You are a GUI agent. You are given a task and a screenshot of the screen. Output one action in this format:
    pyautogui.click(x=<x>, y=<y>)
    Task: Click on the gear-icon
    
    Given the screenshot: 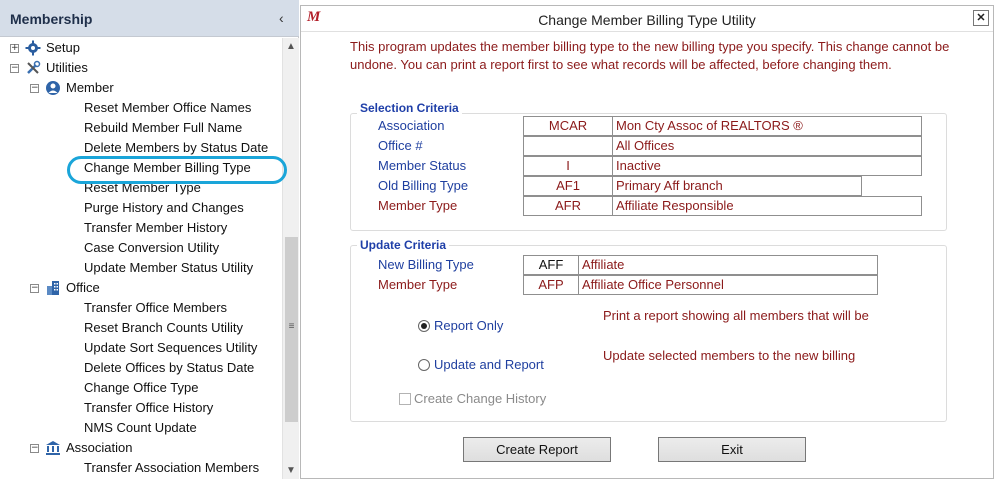 What is the action you would take?
    pyautogui.click(x=33, y=48)
    